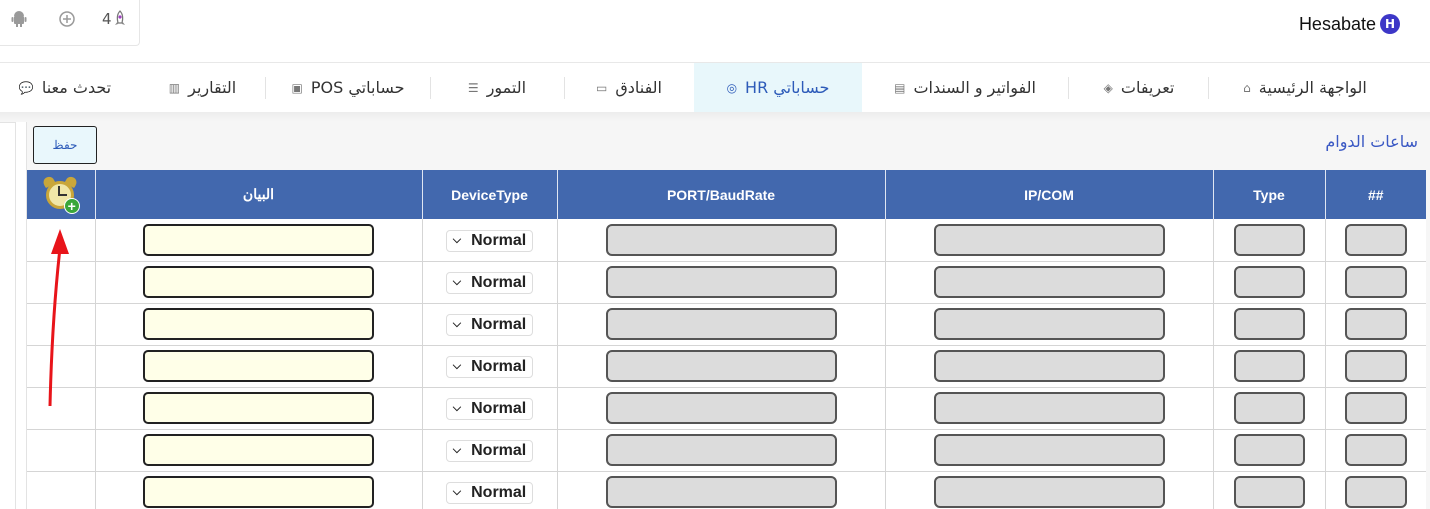 This screenshot has width=1430, height=509. What do you see at coordinates (965, 87) in the screenshot?
I see `nav-item-invoices: الفواتير و السندات ▤` at bounding box center [965, 87].